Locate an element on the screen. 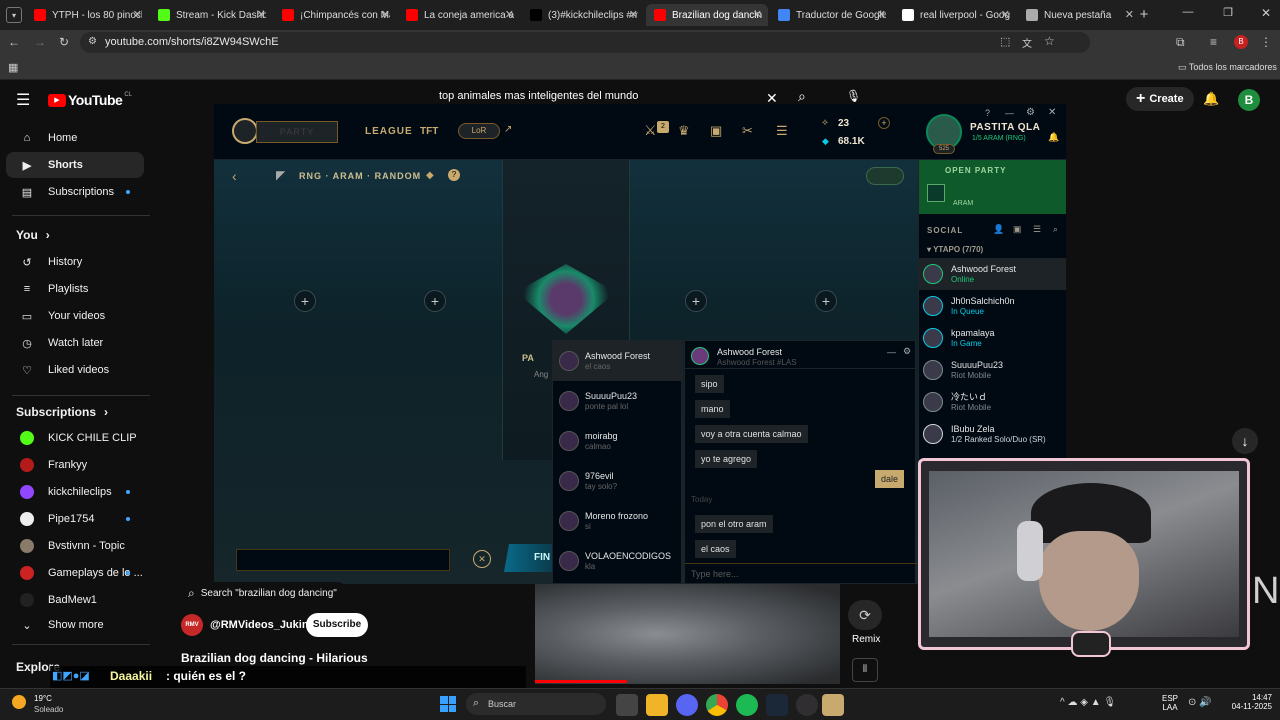  you-section-header: You › is located at coordinates (75, 235).